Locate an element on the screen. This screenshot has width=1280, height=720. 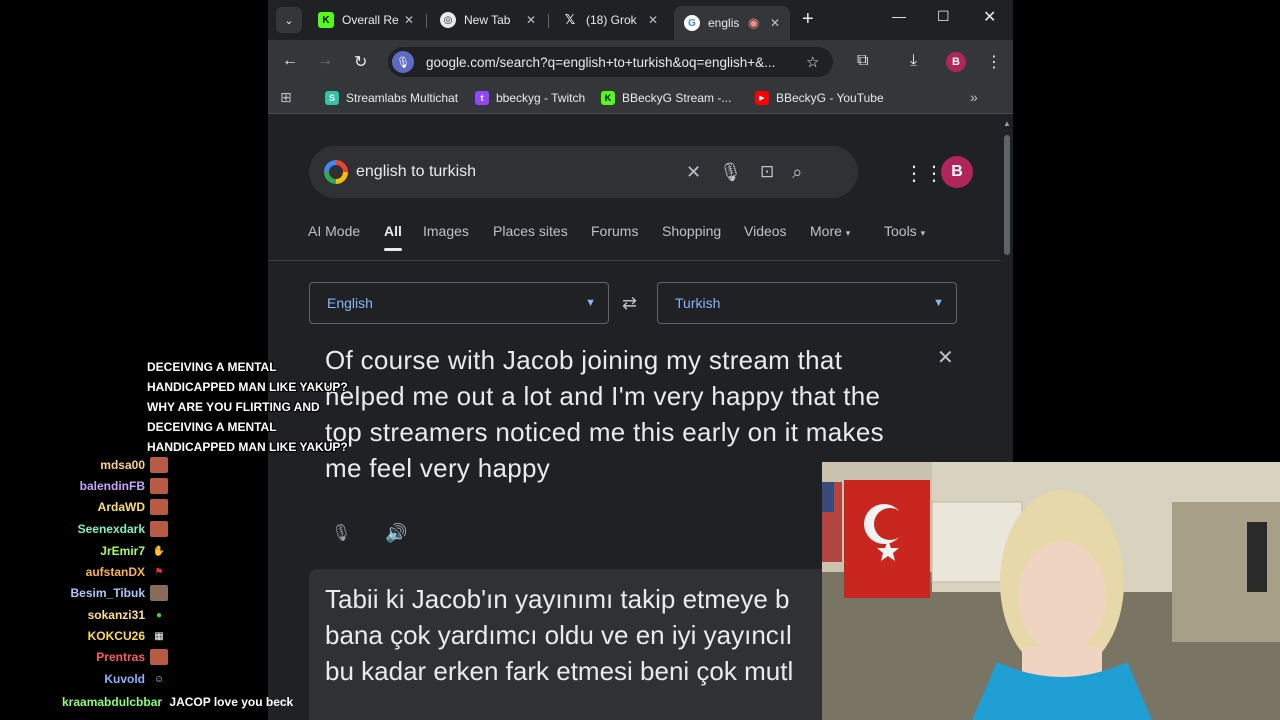
webcam-feed is located at coordinates (1051, 591).